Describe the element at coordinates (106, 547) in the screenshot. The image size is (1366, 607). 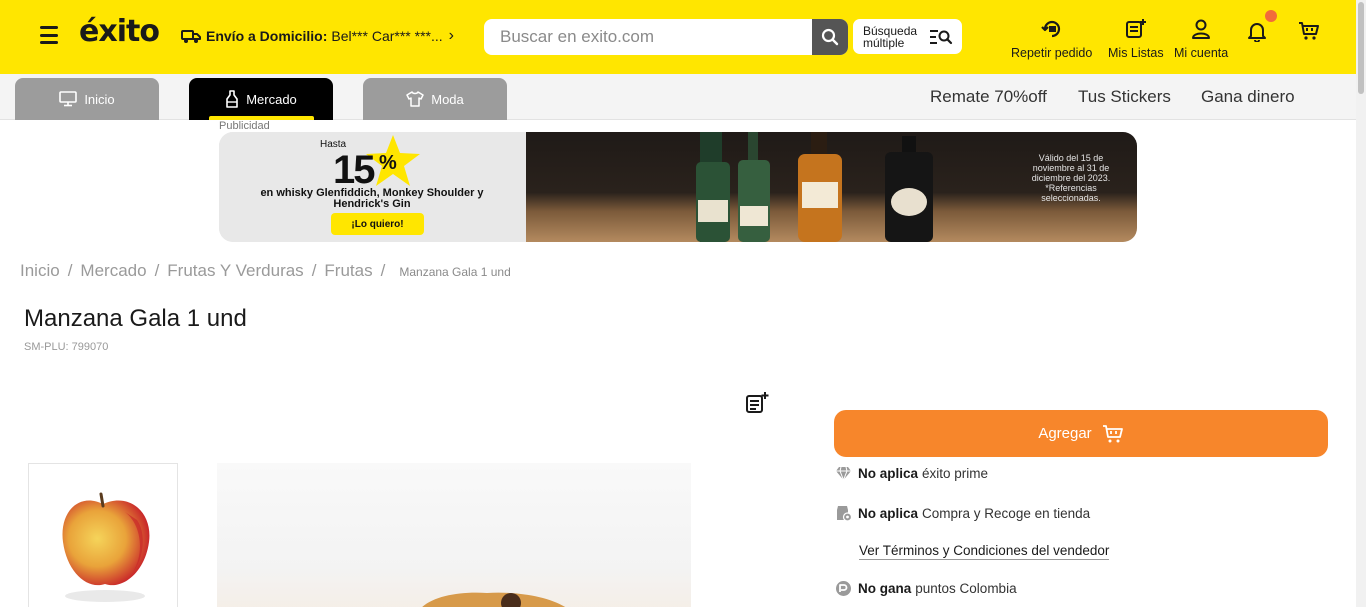
I see `apple-thumbnail-image` at that location.